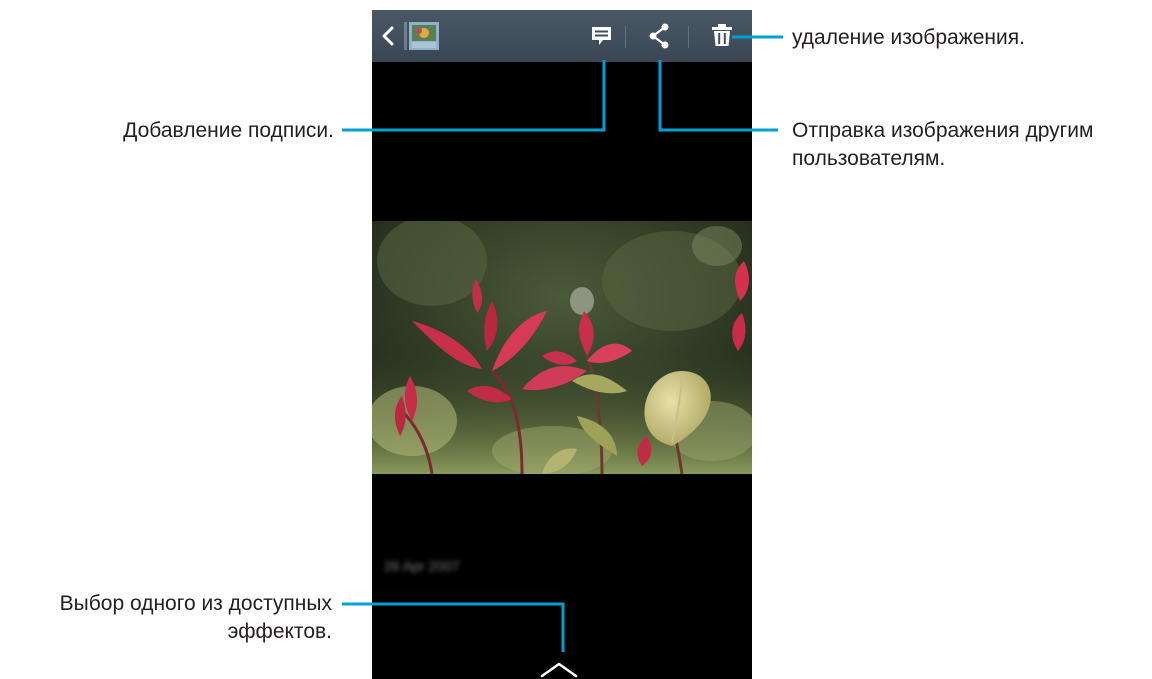  Describe the element at coordinates (559, 667) in the screenshot. I see `chevron-up-icon` at that location.